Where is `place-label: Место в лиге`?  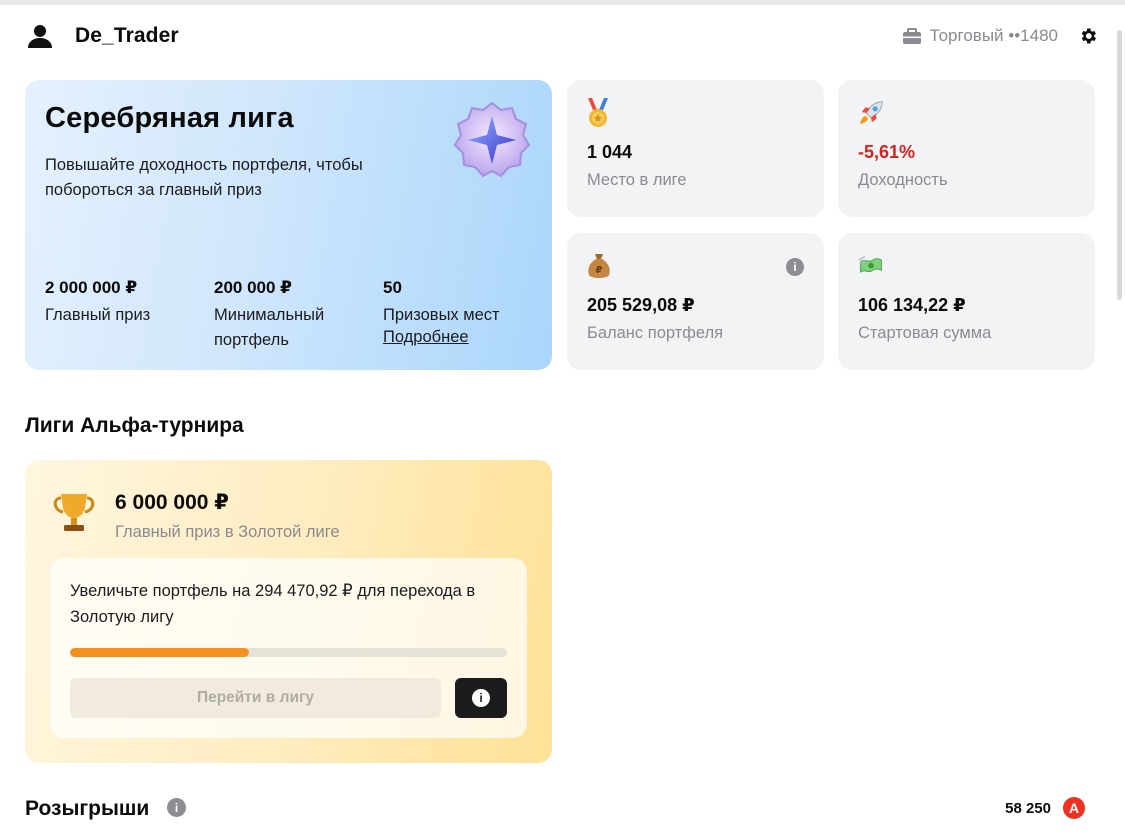
place-label: Место в лиге is located at coordinates (637, 180).